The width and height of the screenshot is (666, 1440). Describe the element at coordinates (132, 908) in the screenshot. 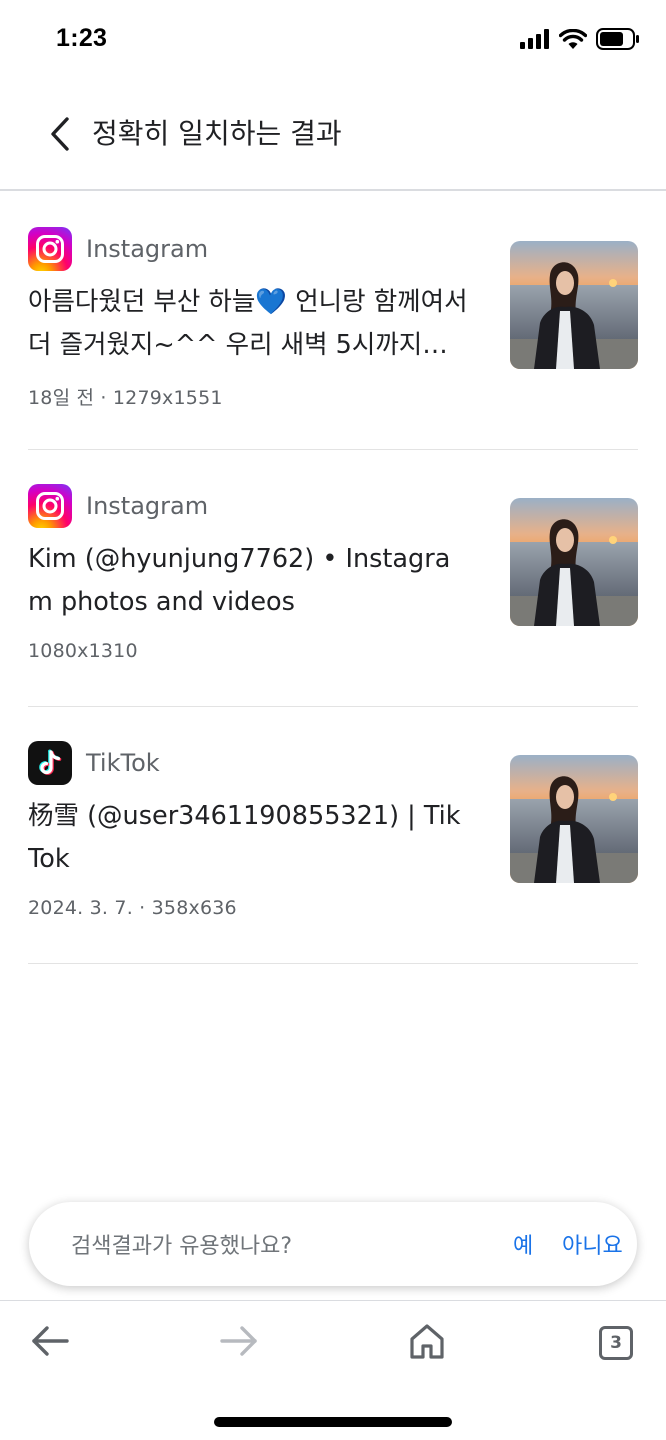

I see `result-meta: 2024. 3. 7. · 358x636` at that location.